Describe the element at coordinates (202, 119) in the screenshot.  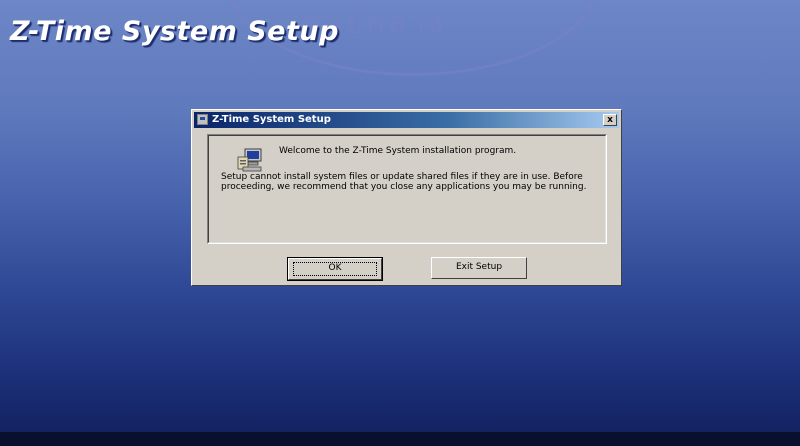
I see `setup-icon` at that location.